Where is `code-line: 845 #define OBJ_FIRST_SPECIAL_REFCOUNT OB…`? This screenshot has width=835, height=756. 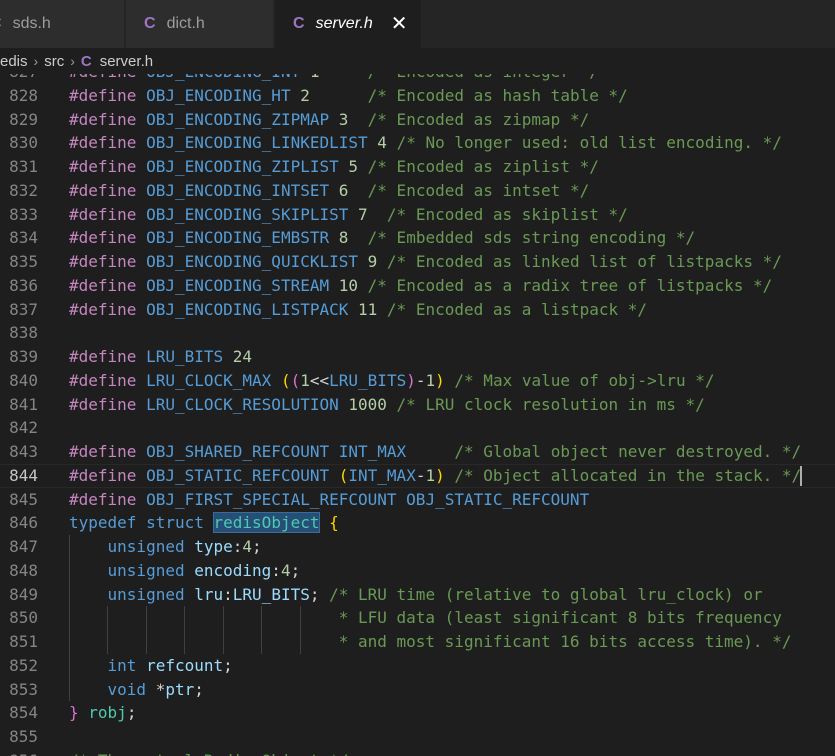 code-line: 845 #define OBJ_FIRST_SPECIAL_REFCOUNT OB… is located at coordinates (417, 500).